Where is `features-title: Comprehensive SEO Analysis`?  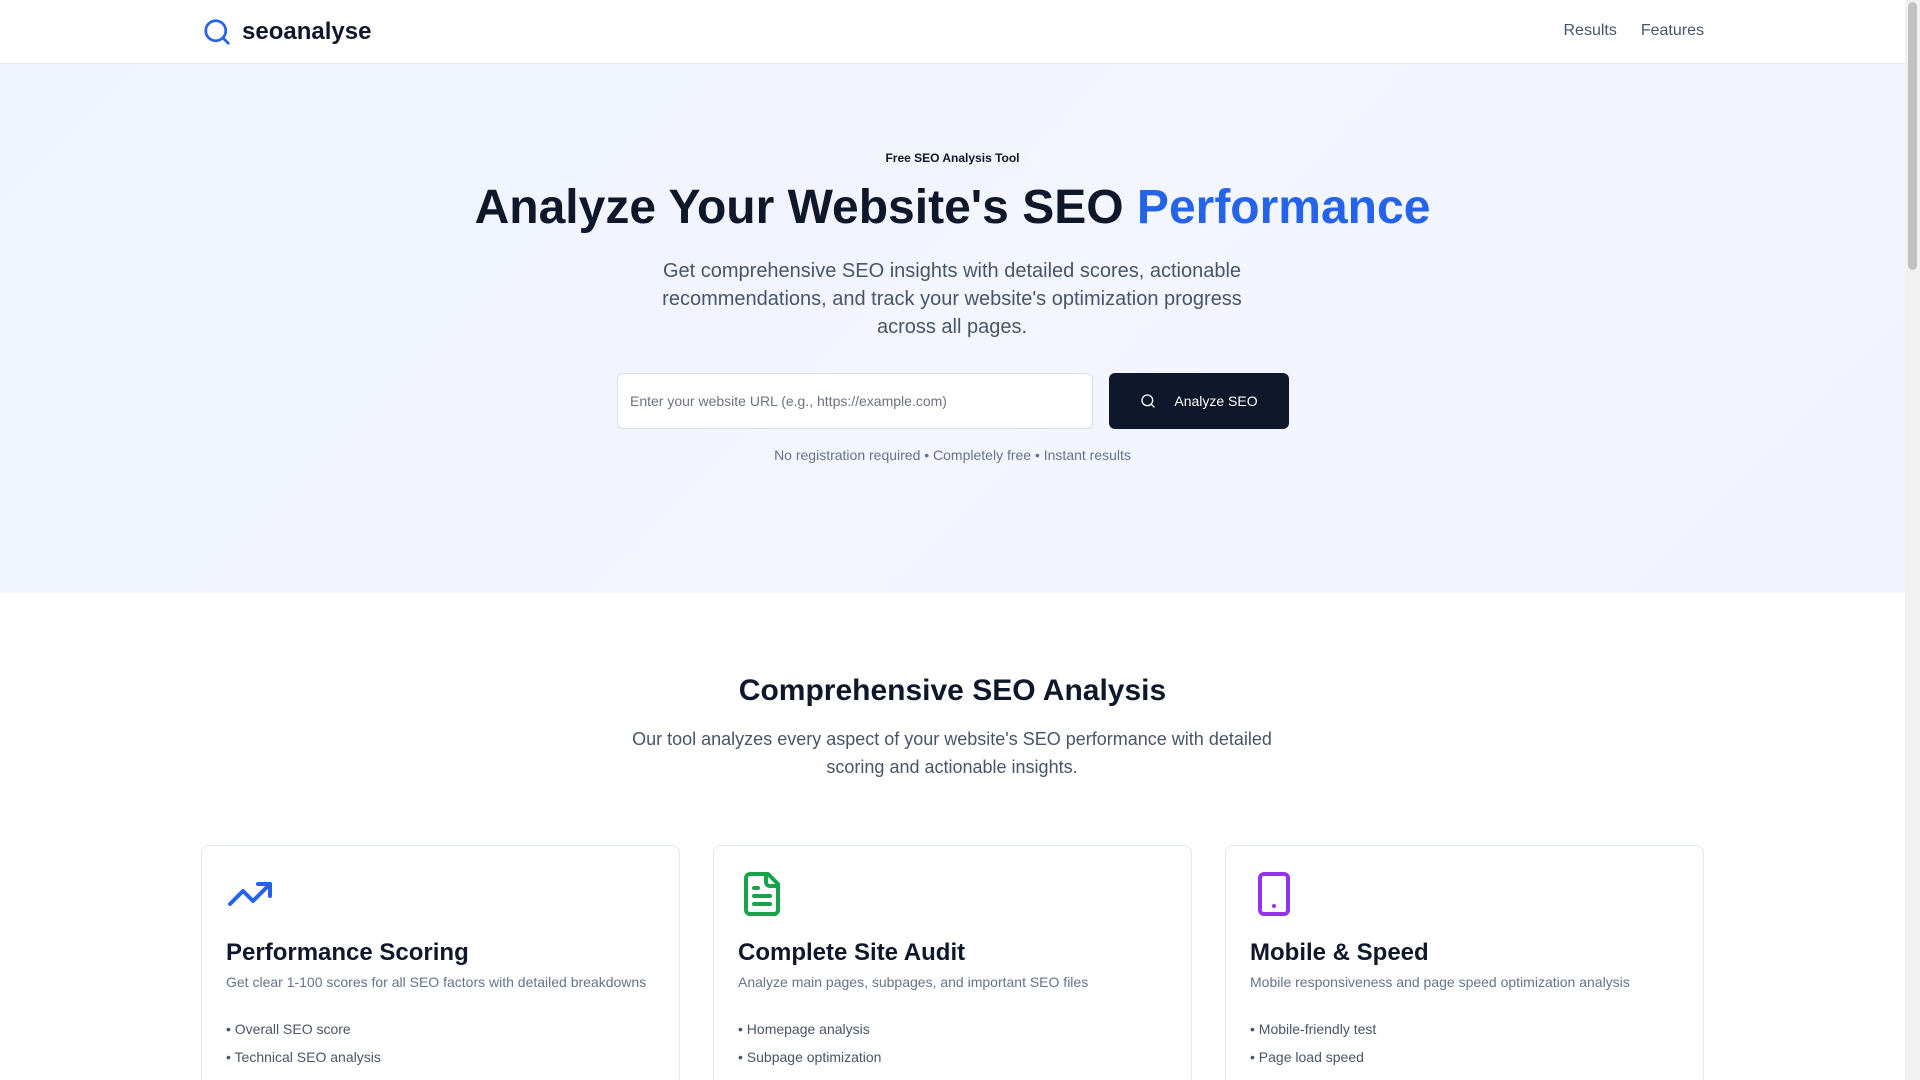 features-title: Comprehensive SEO Analysis is located at coordinates (952, 690).